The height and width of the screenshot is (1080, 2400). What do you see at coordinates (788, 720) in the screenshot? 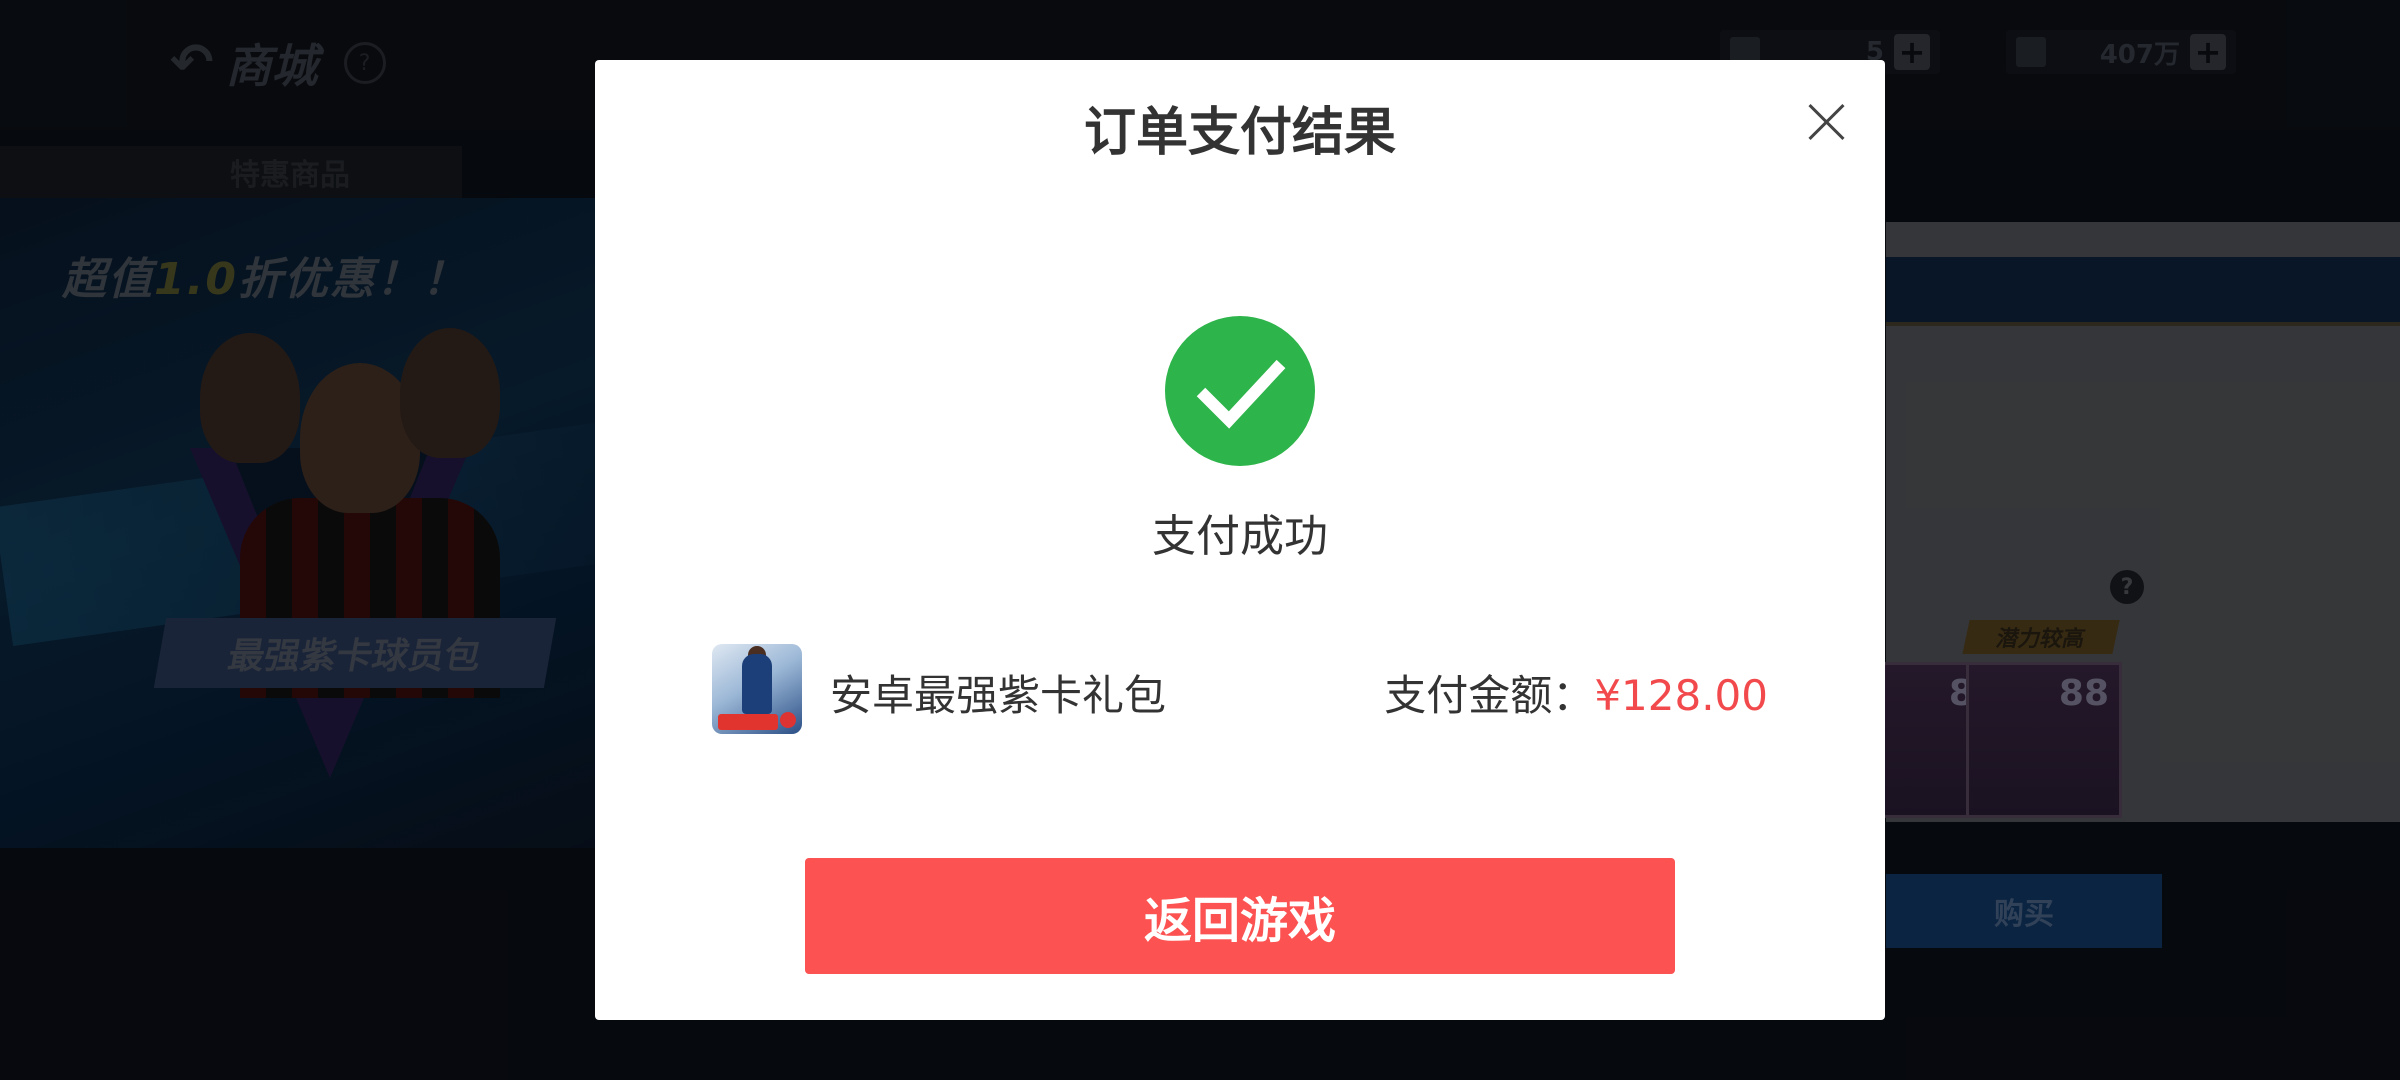
I see `thumb-ball` at bounding box center [788, 720].